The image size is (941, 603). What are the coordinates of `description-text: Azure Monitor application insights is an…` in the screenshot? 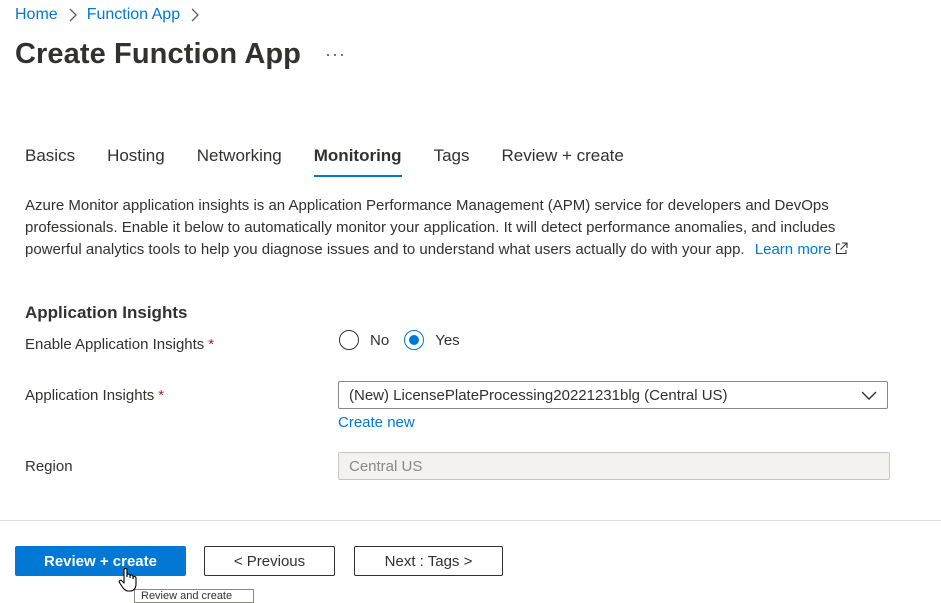 It's located at (430, 227).